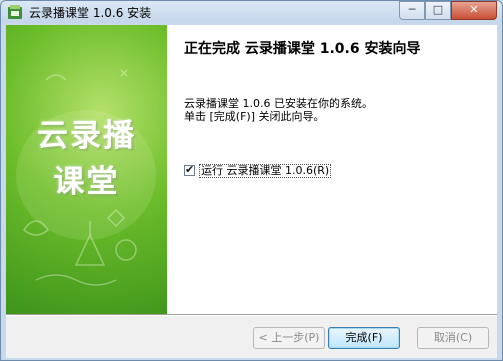  Describe the element at coordinates (302, 49) in the screenshot. I see `page-title: 正在完成 云录播课堂 1.0.6 安装向导` at that location.